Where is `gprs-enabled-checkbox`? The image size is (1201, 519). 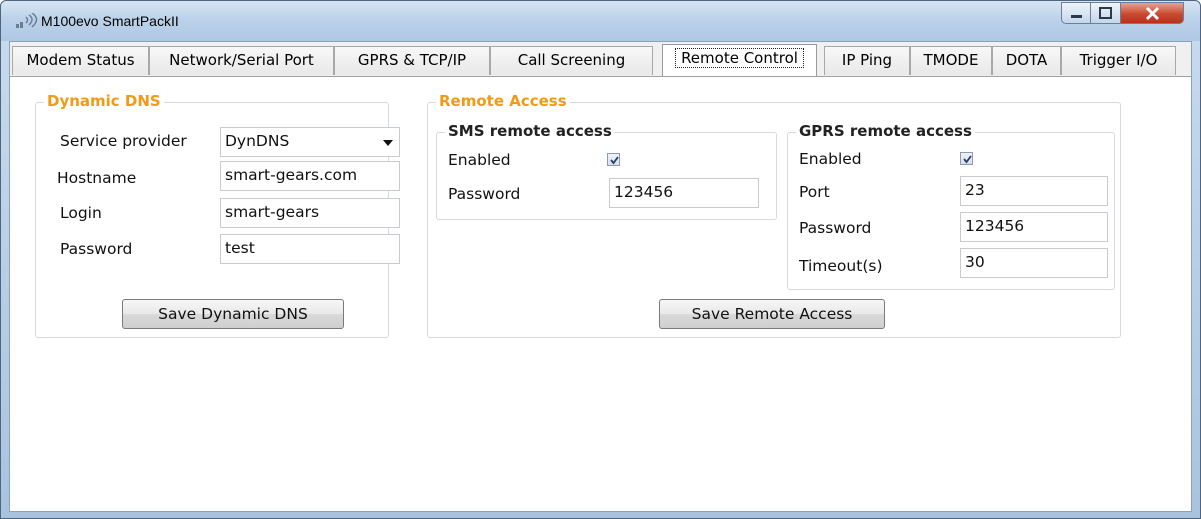 gprs-enabled-checkbox is located at coordinates (966, 158).